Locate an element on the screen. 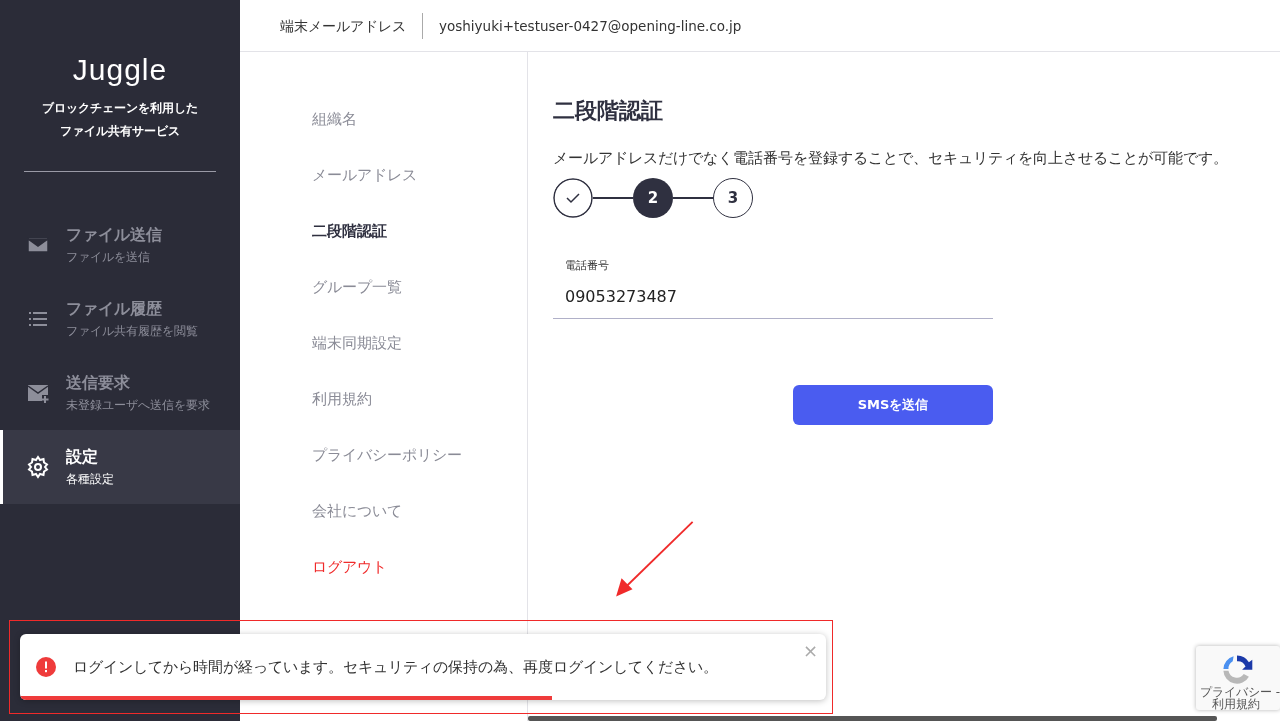 Image resolution: width=1280 pixels, height=721 pixels. settings-menu-item: ログアウト is located at coordinates (419, 586).